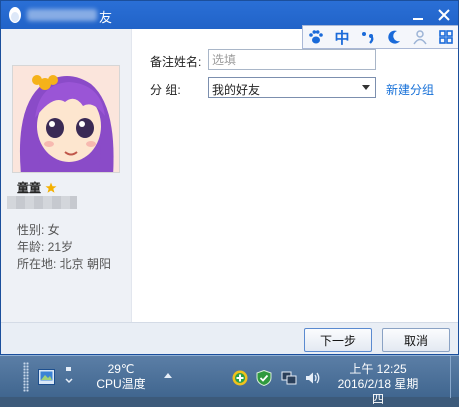  Describe the element at coordinates (378, 391) in the screenshot. I see `clock-date: 2016/2/18 星期四` at that location.